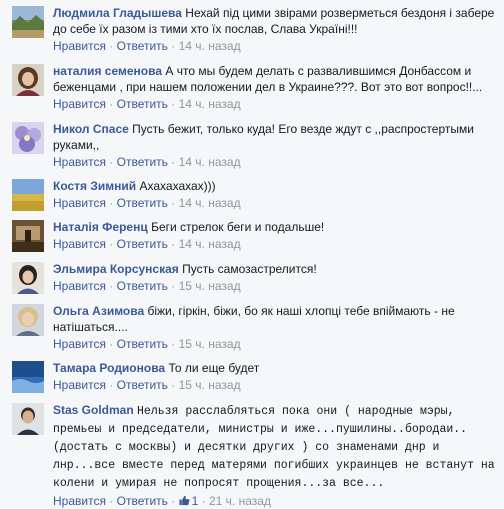 This screenshot has width=504, height=509. I want to click on comment-author: Никол Спасе, so click(91, 129).